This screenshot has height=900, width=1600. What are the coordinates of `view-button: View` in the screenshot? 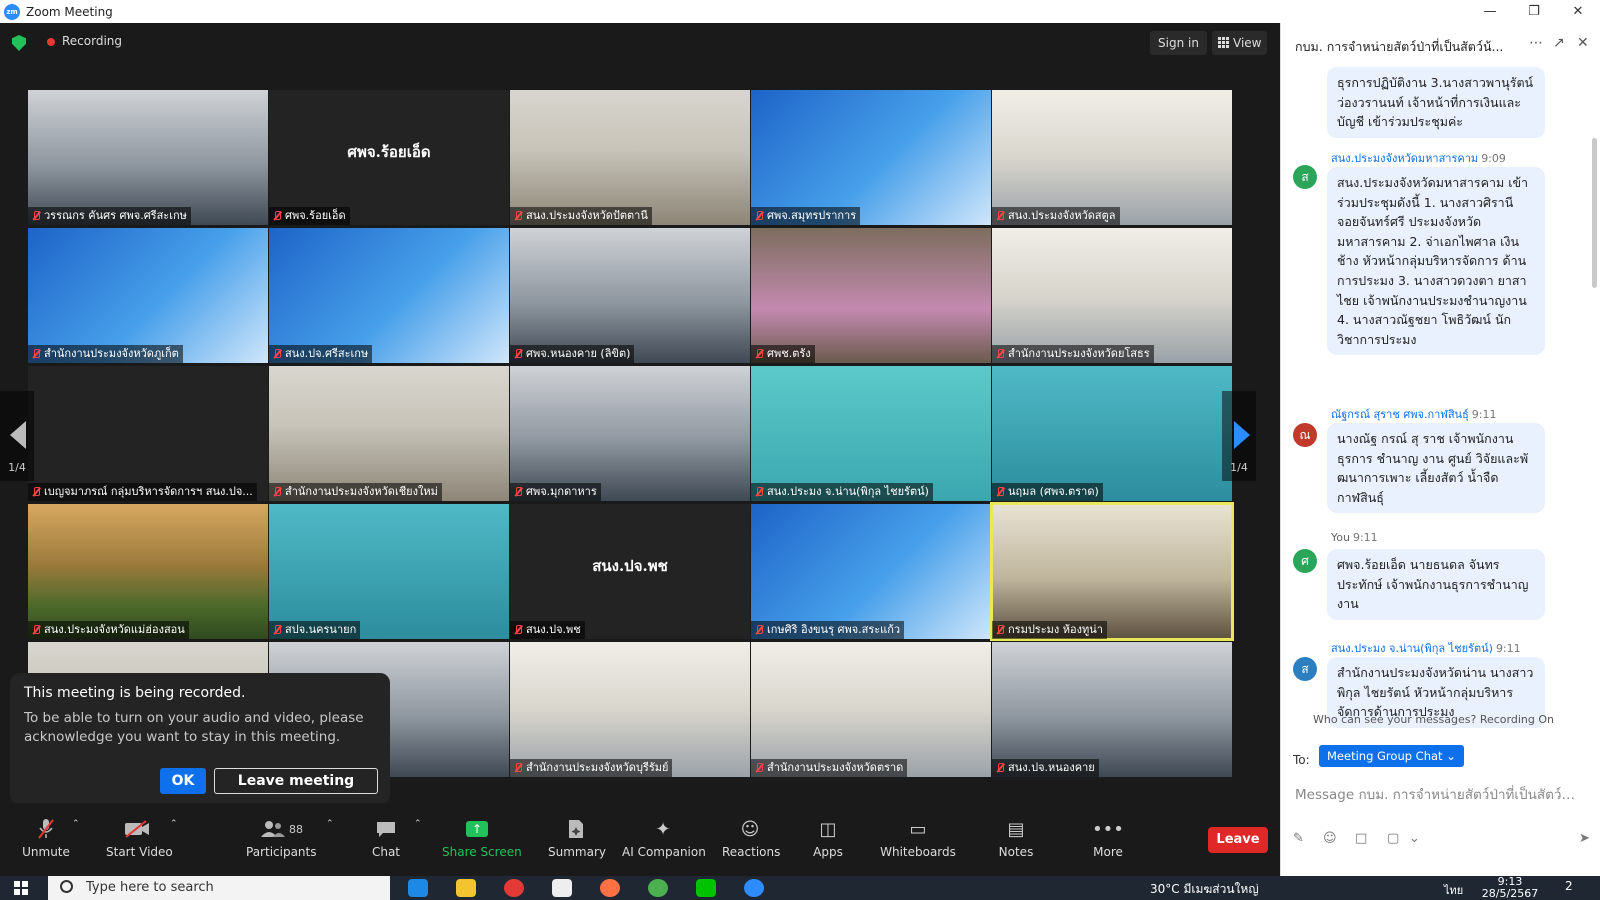 It's located at (1240, 43).